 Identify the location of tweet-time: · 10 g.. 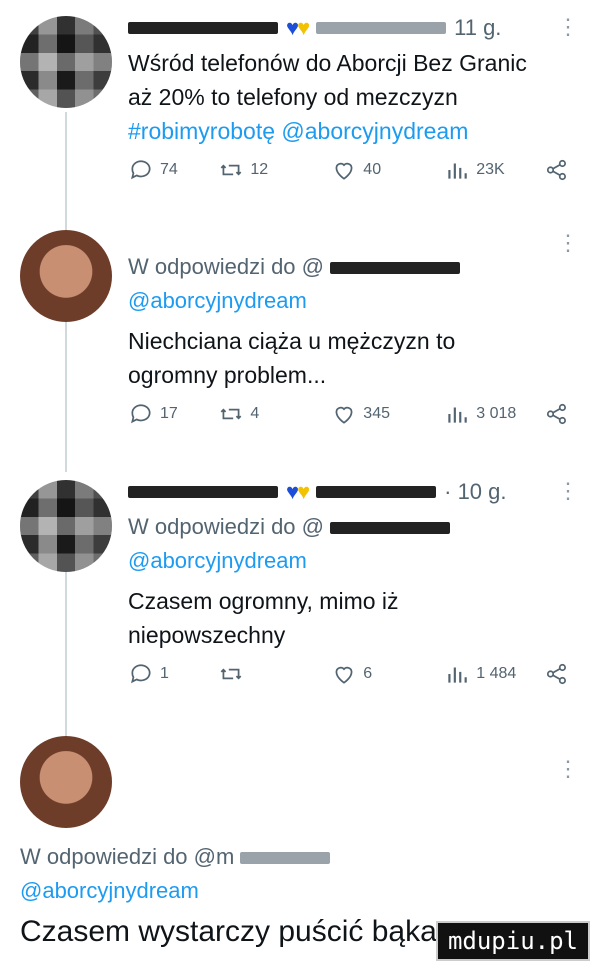
(475, 491).